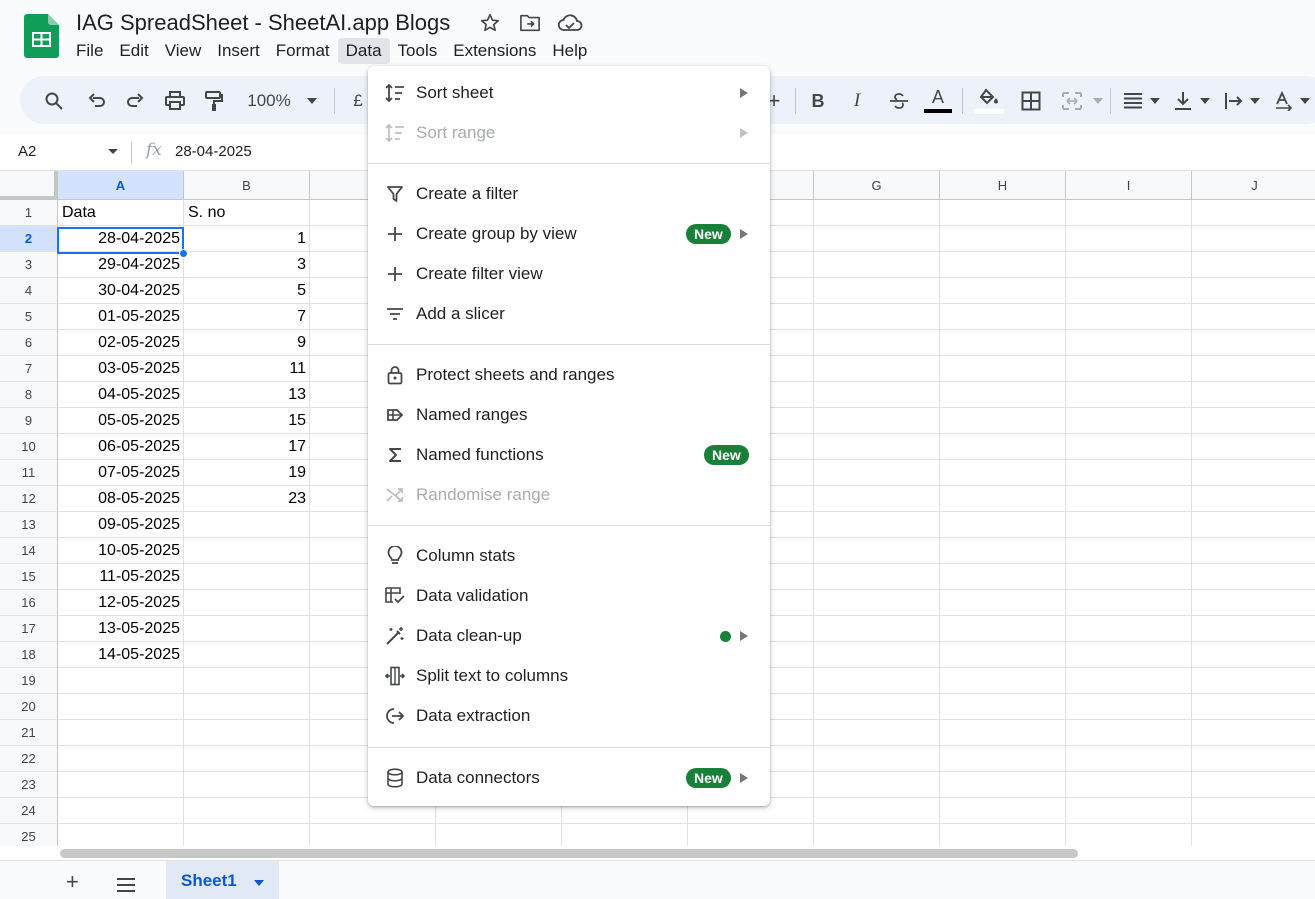  Describe the element at coordinates (121, 343) in the screenshot. I see `table-cell: 02-05-2025` at that location.